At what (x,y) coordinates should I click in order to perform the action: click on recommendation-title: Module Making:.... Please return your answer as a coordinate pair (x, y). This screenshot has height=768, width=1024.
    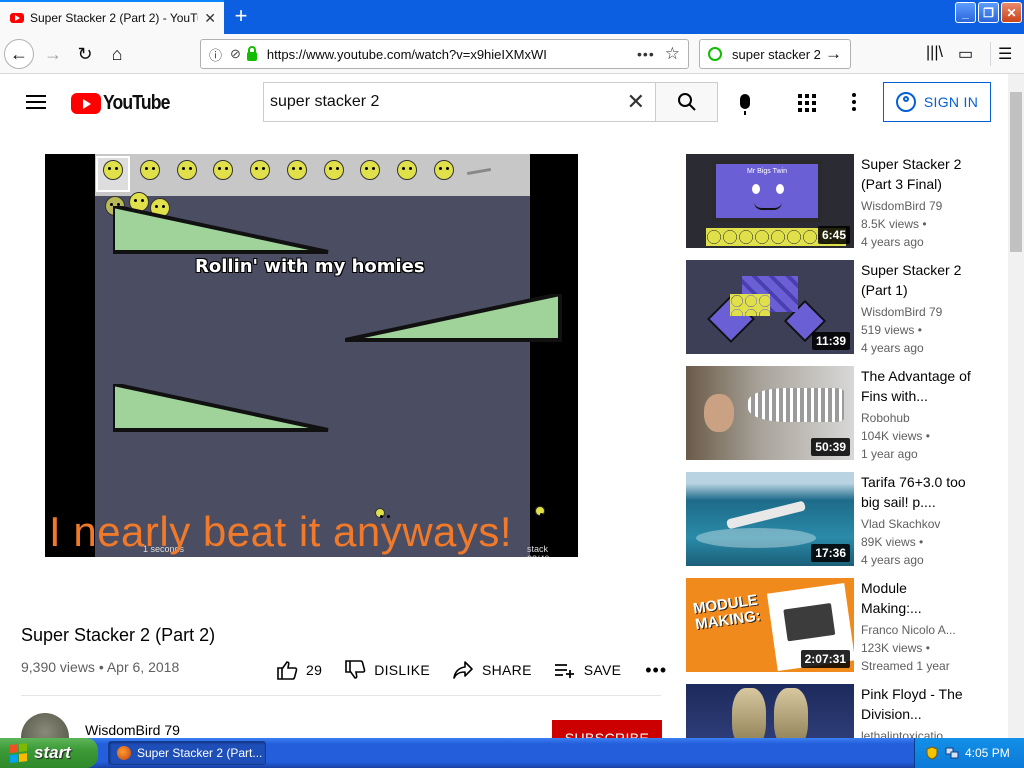
    Looking at the image, I should click on (916, 598).